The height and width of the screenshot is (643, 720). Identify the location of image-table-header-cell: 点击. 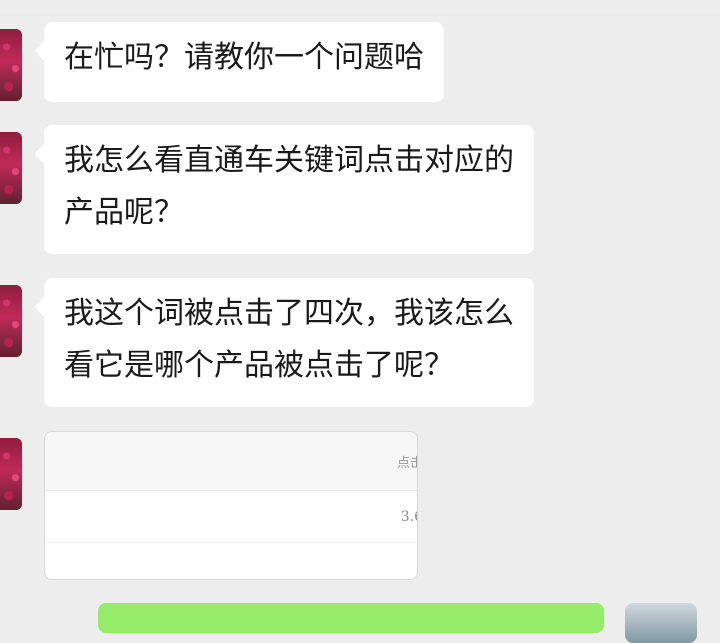
(406, 463).